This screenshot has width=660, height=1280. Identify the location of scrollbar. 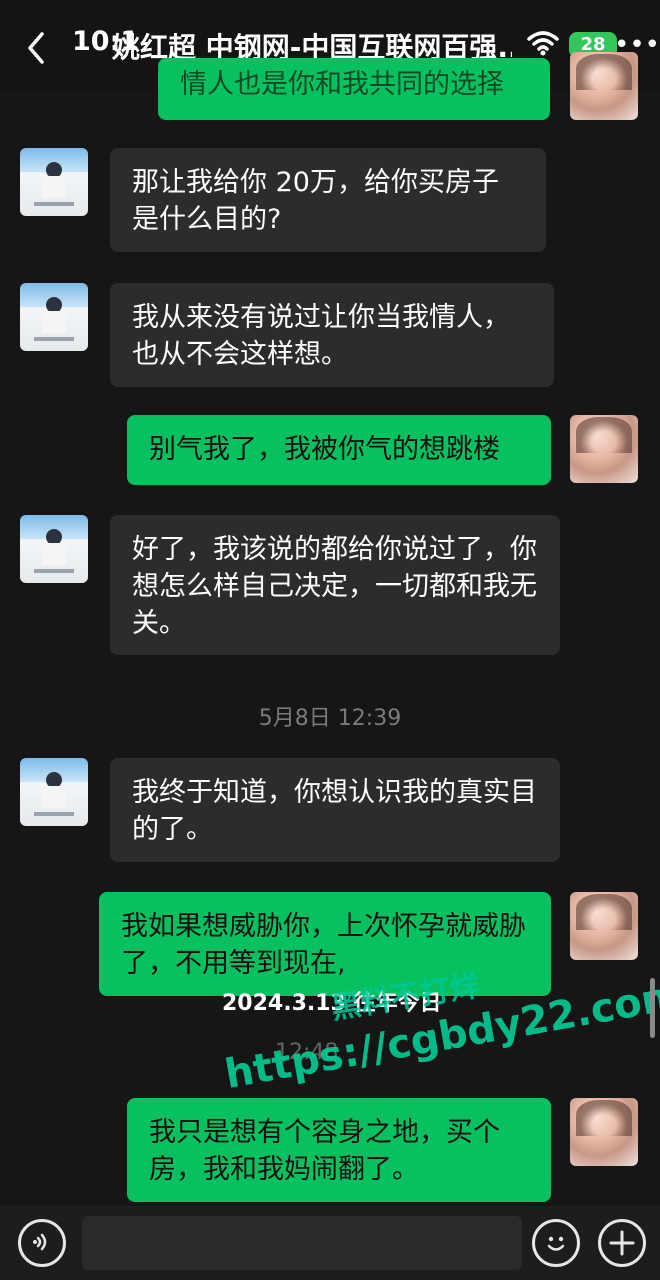
(652, 1008).